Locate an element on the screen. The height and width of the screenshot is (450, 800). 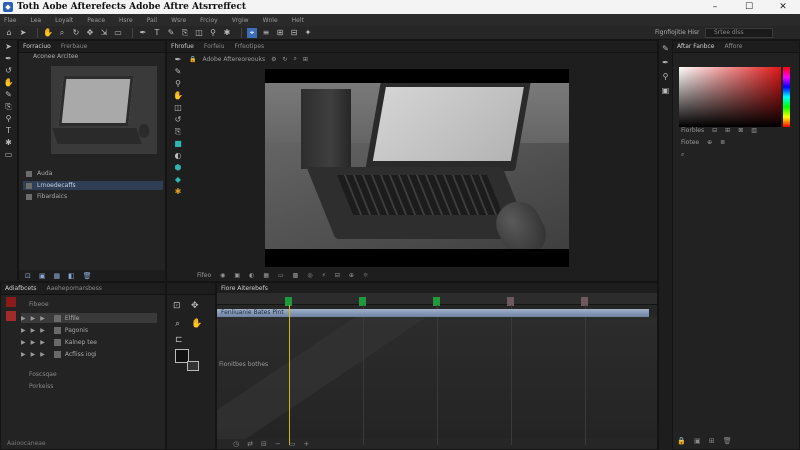
fast-preview-icon: ⚡ is located at coordinates (324, 275).